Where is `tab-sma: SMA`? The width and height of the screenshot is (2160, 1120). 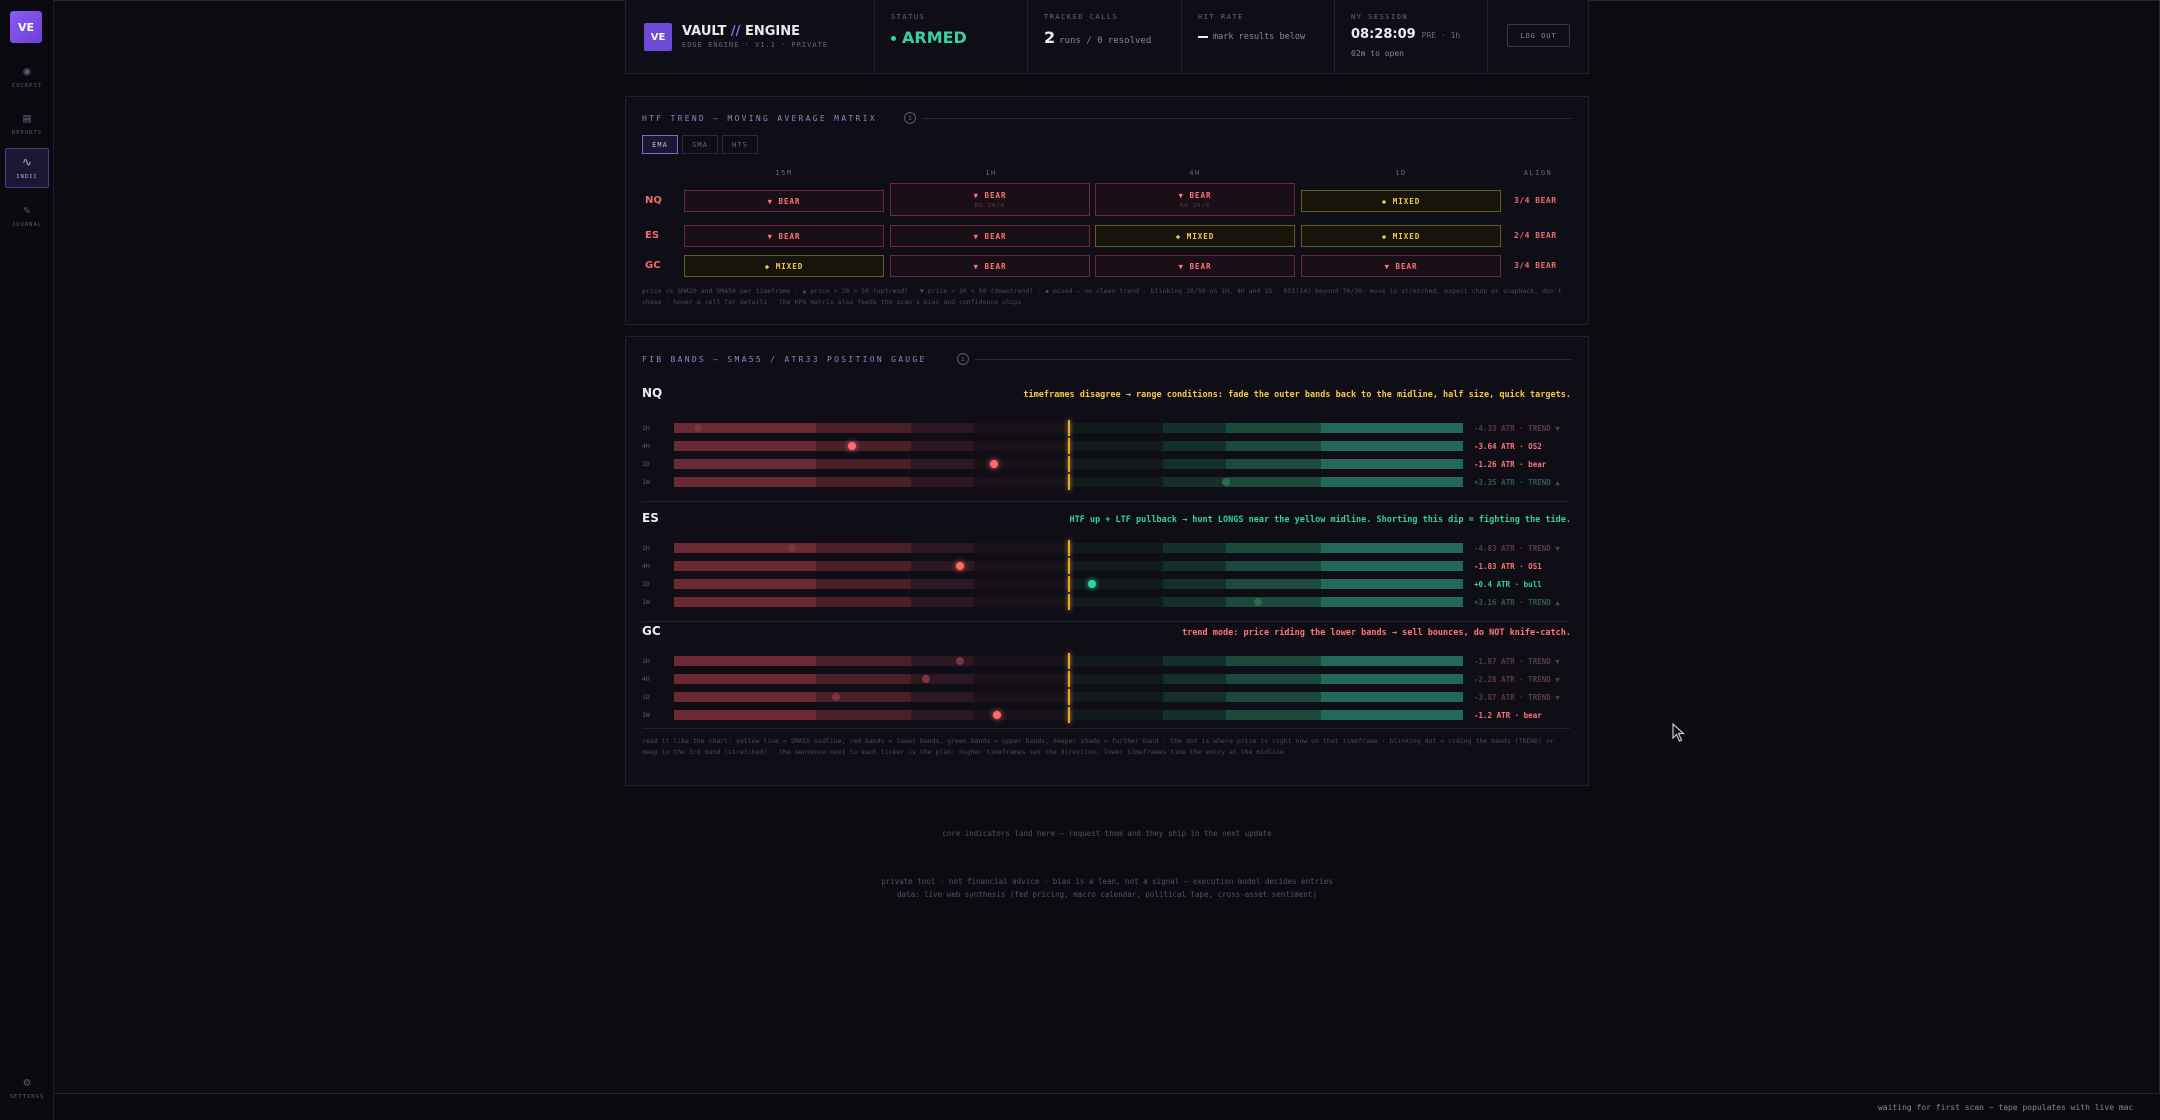
tab-sma: SMA is located at coordinates (700, 144).